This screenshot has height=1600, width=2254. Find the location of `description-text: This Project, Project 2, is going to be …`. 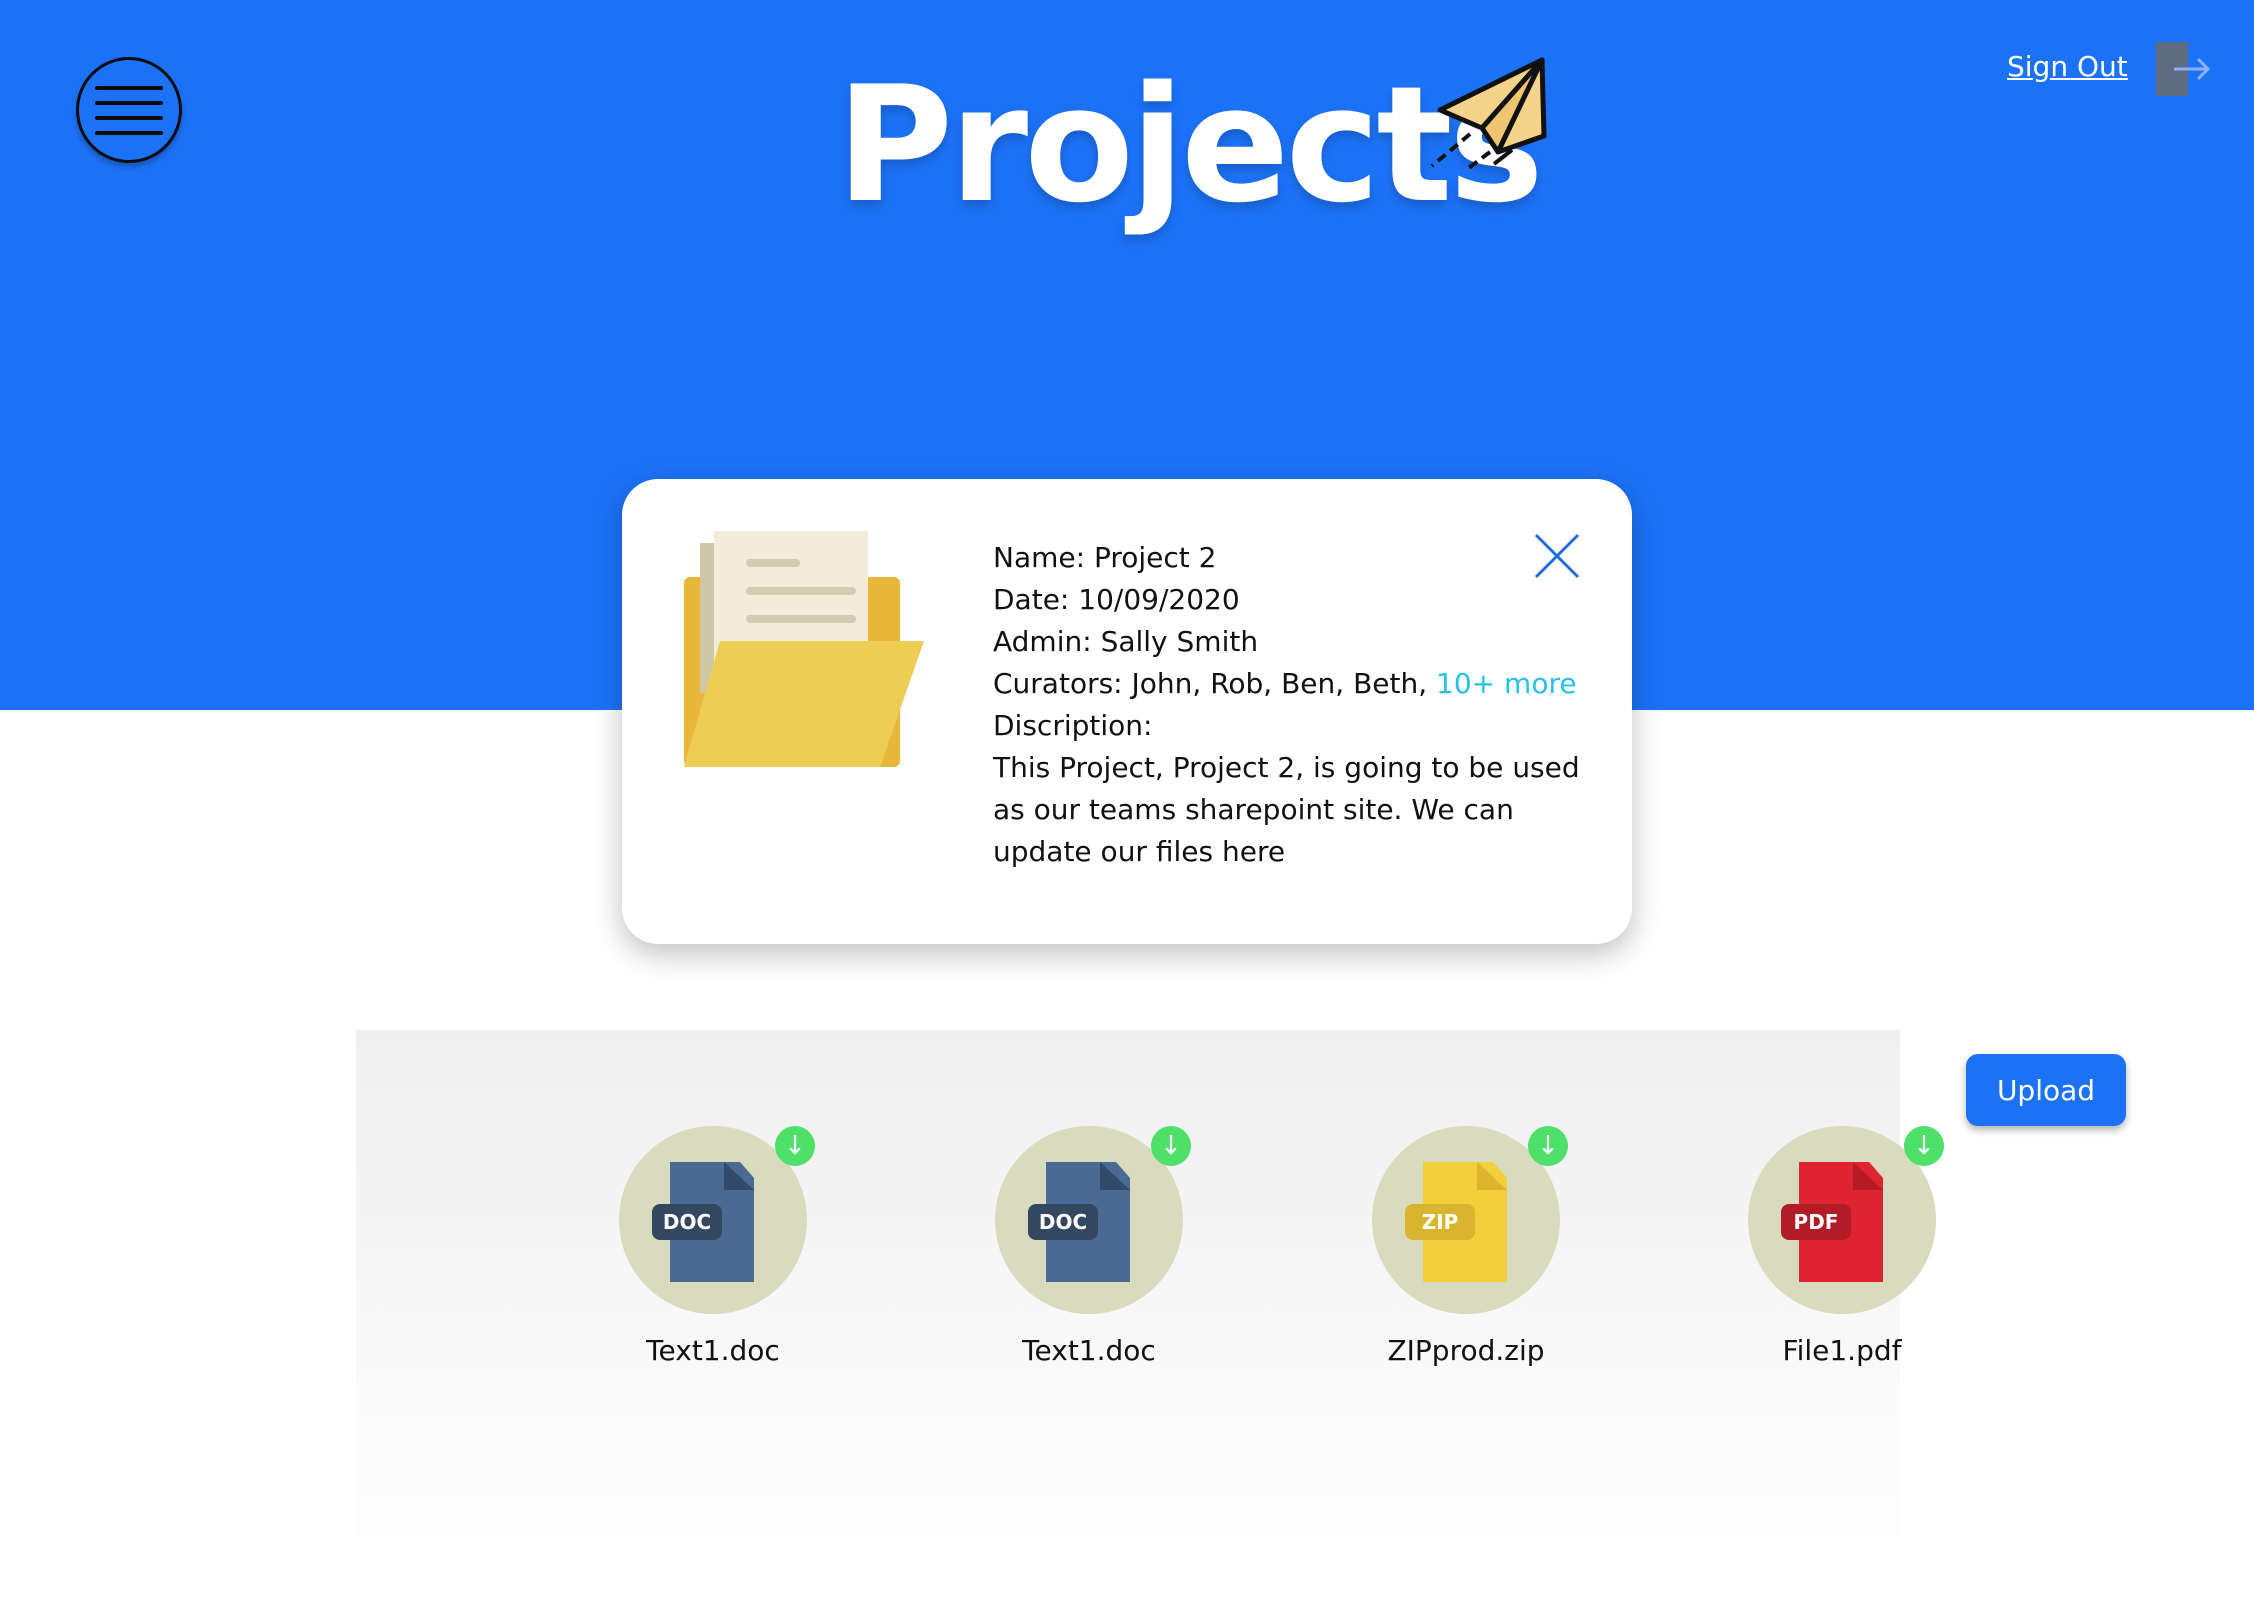

description-text: This Project, Project 2, is going to be … is located at coordinates (1286, 809).